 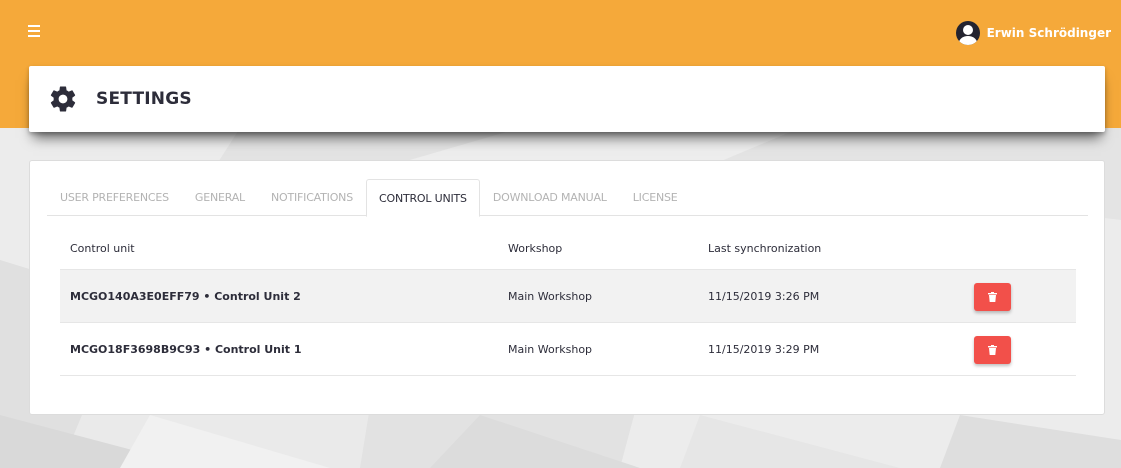 What do you see at coordinates (655, 197) in the screenshot?
I see `tab-license: LICENSE` at bounding box center [655, 197].